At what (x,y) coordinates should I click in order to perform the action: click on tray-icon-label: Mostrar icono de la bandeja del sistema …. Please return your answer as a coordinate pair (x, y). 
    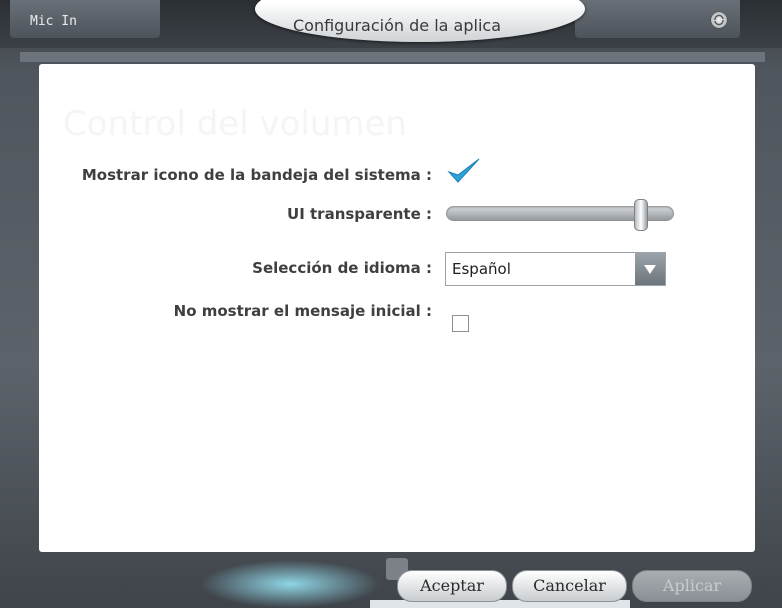
    Looking at the image, I should click on (256, 175).